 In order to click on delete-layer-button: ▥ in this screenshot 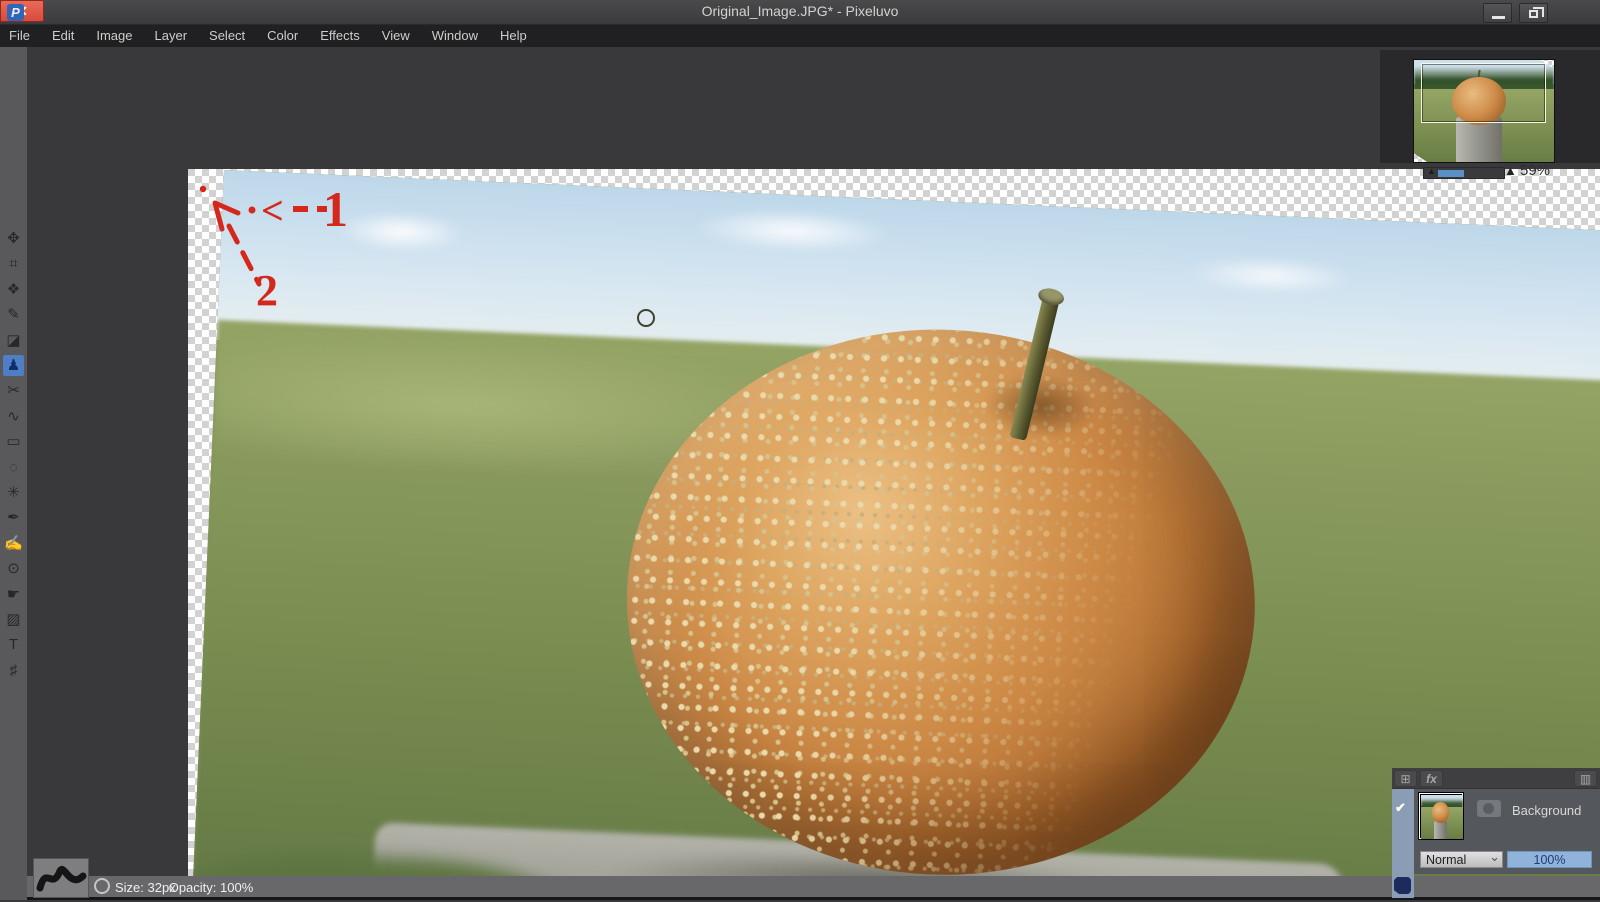, I will do `click(1585, 778)`.